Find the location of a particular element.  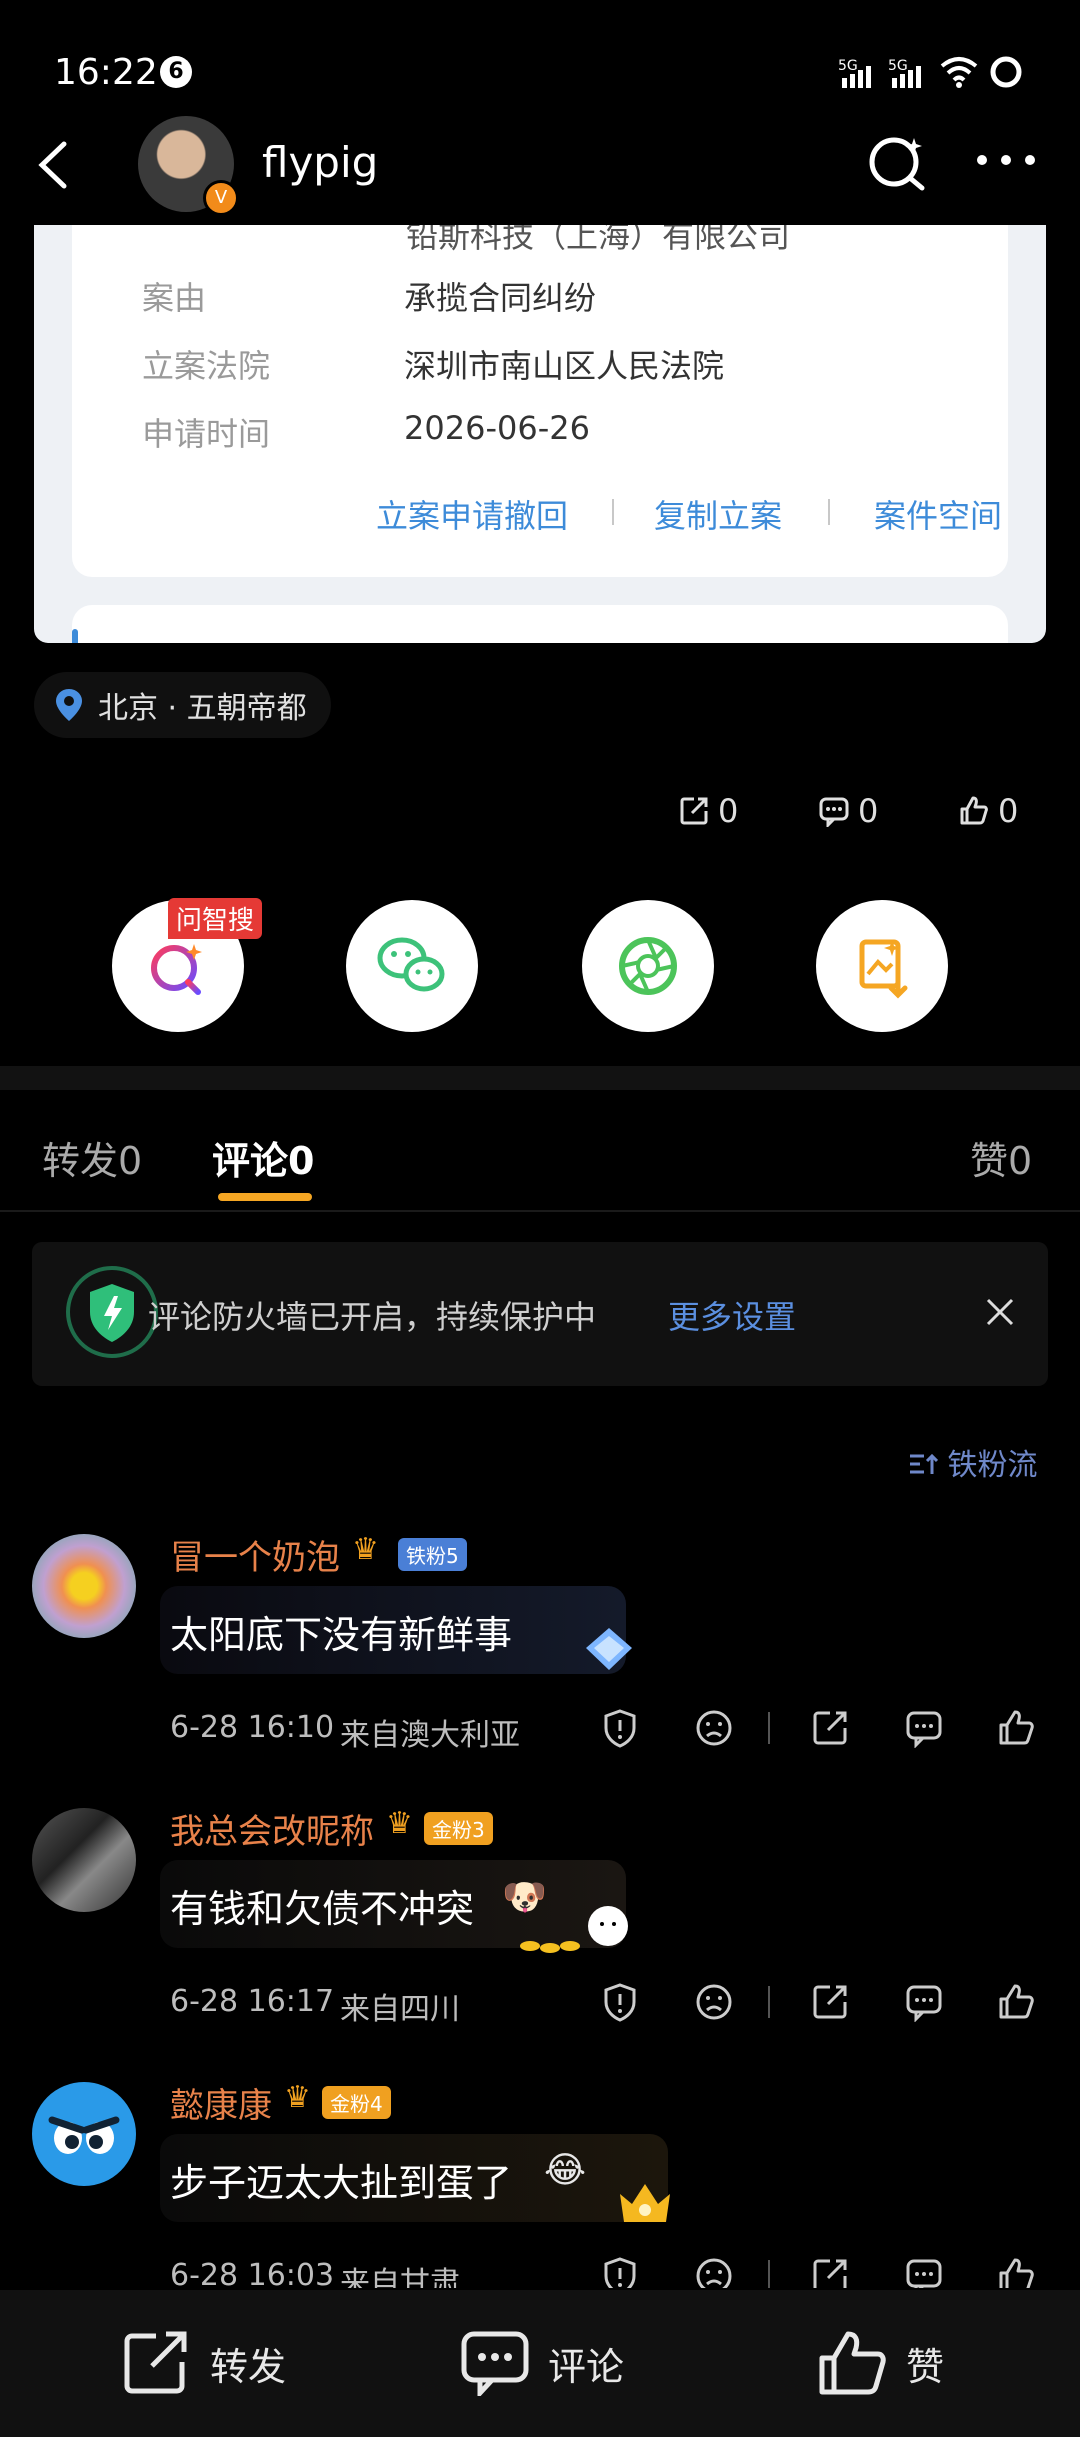

search-icon is located at coordinates (898, 162).